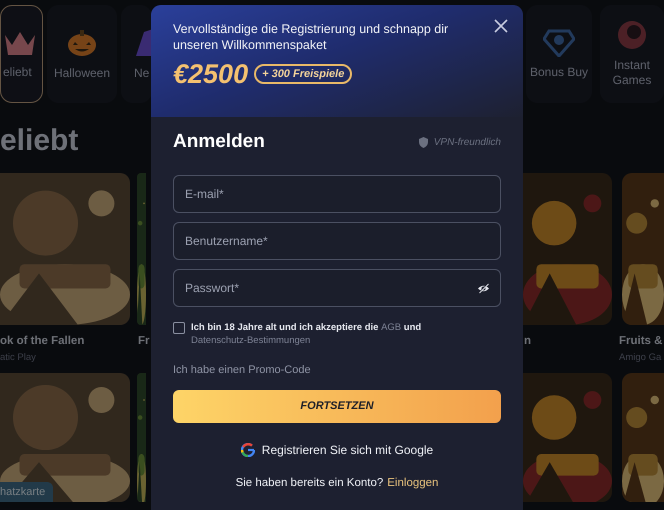 Image resolution: width=664 pixels, height=510 pixels. Describe the element at coordinates (559, 42) in the screenshot. I see `diamond-icon` at that location.